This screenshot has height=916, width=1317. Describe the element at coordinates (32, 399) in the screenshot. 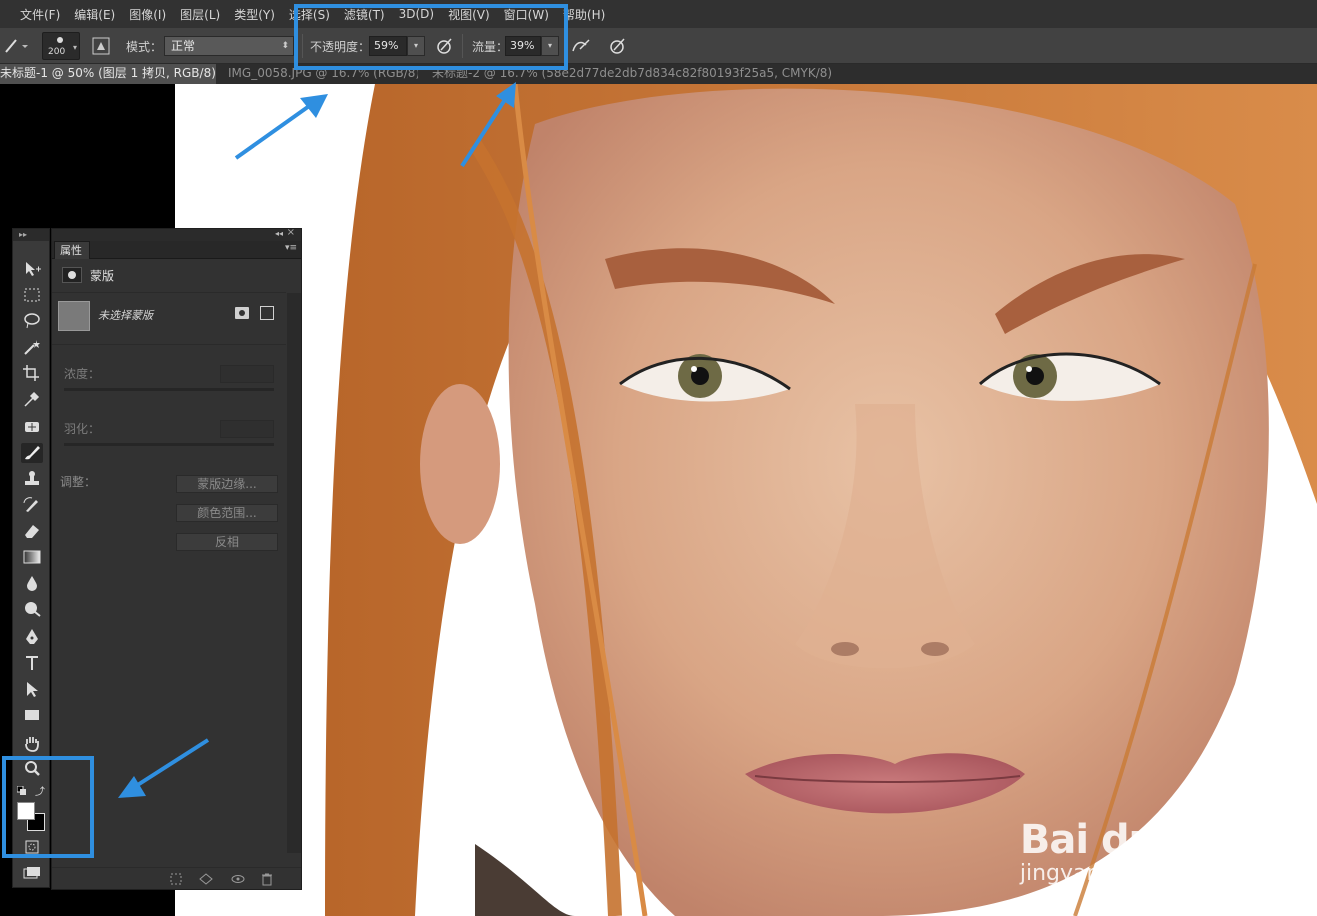

I see `eyedropper-tool-icon` at that location.